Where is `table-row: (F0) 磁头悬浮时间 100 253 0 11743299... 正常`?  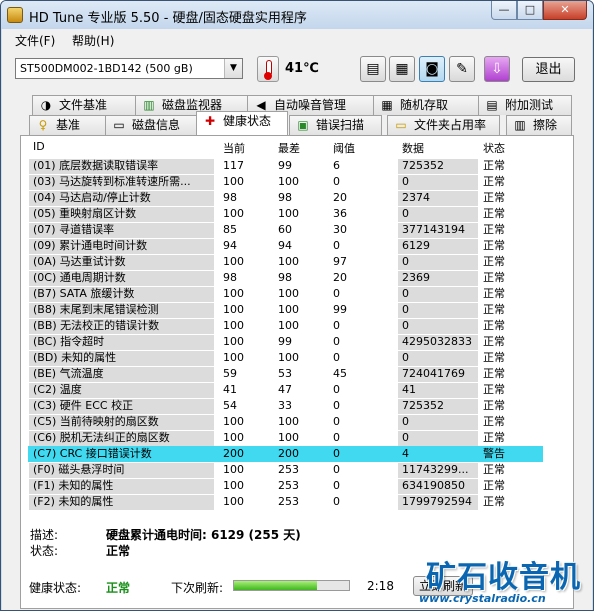
table-row: (F0) 磁头悬浮时间 100 253 0 11743299... 正常 is located at coordinates (298, 470).